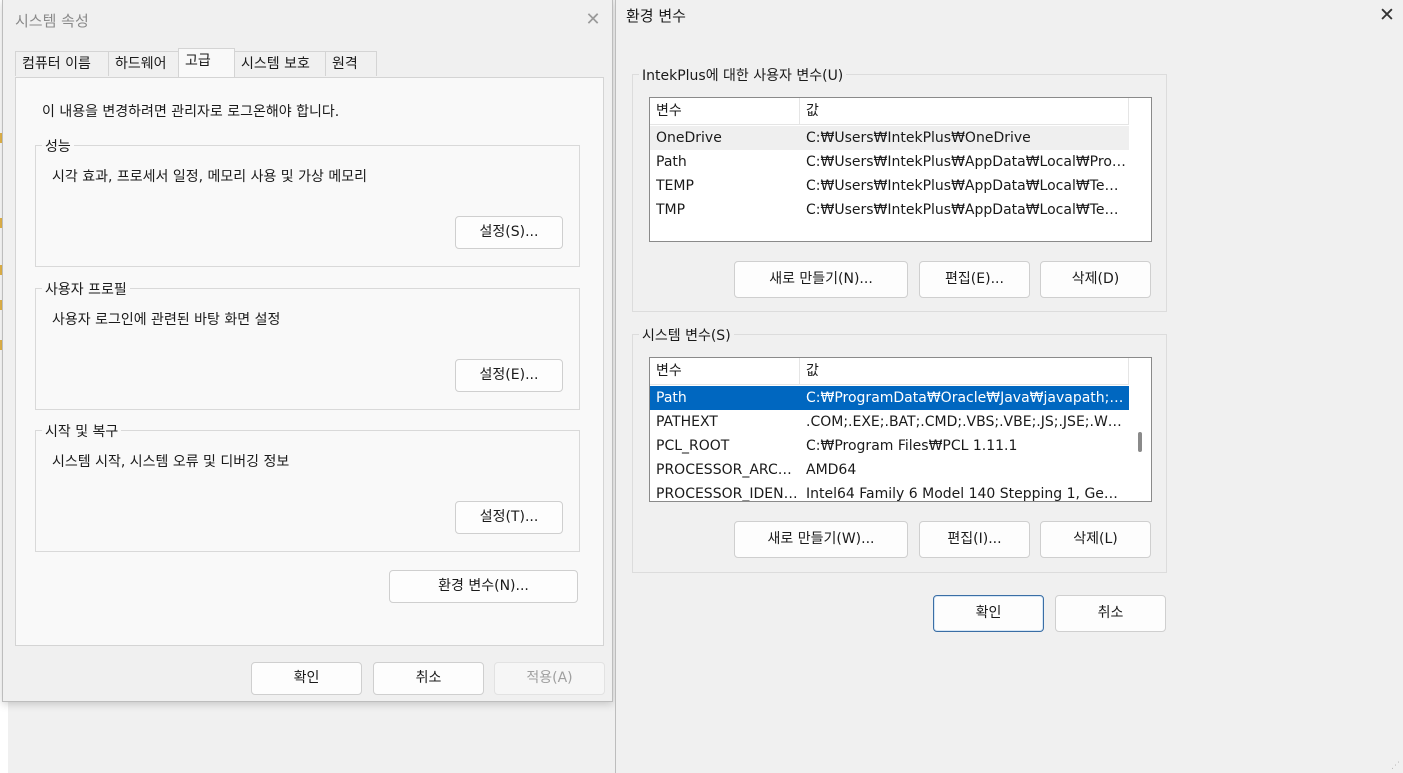 The image size is (1403, 773). I want to click on group-description: 시스템 시작, 시스템 오류 및 디버깅 정보, so click(171, 462).